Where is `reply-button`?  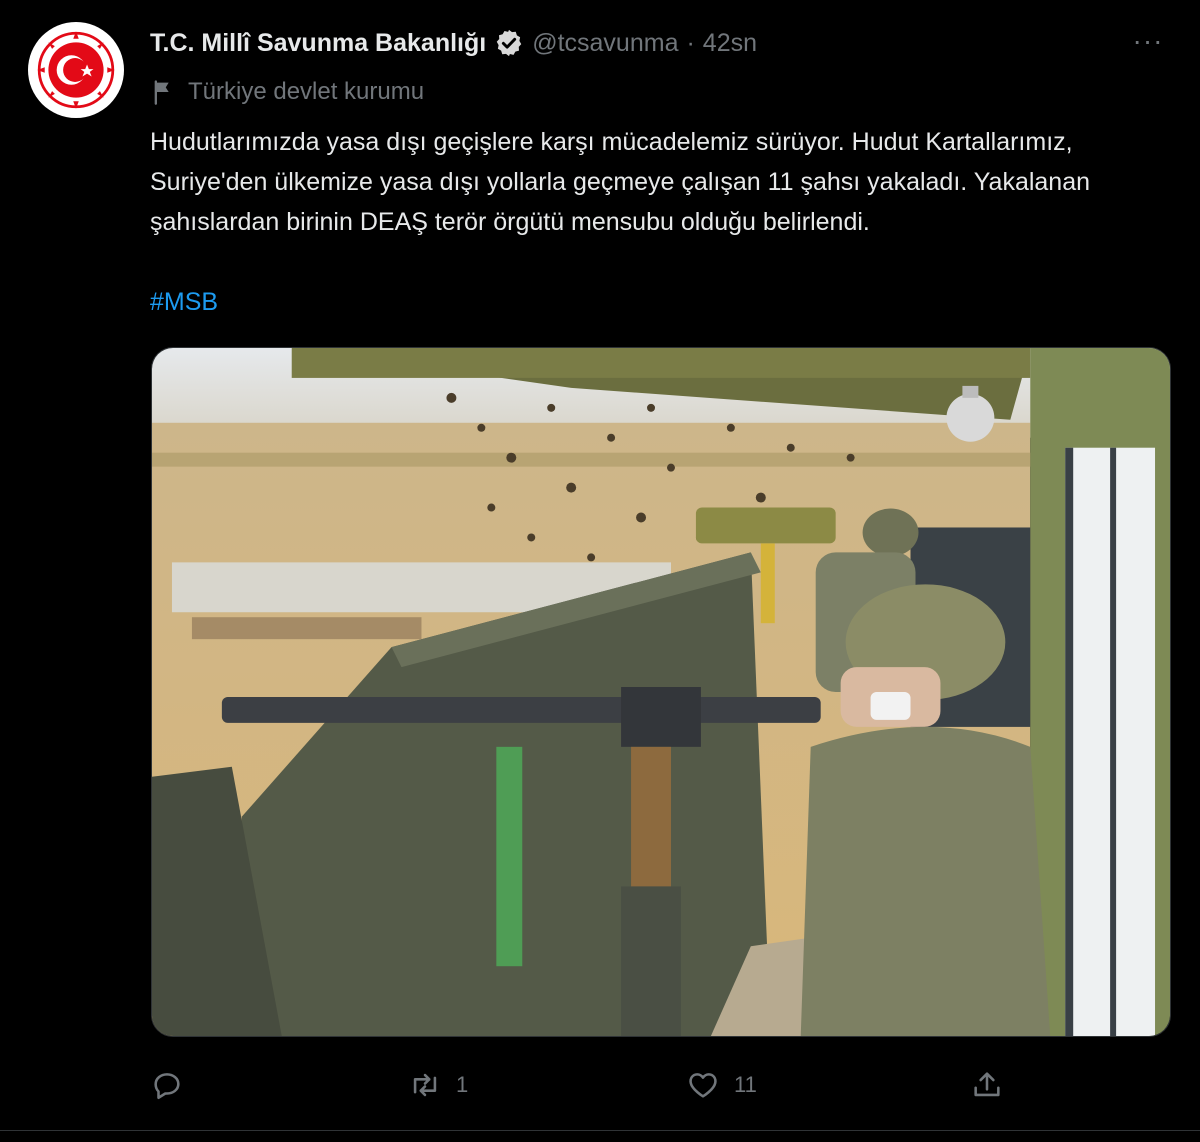 reply-button is located at coordinates (174, 1085).